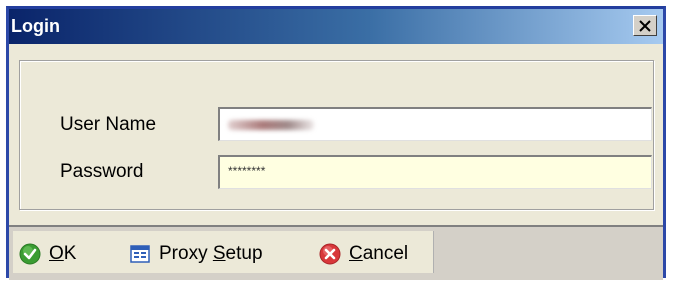  What do you see at coordinates (330, 254) in the screenshot?
I see `cancel-icon` at bounding box center [330, 254].